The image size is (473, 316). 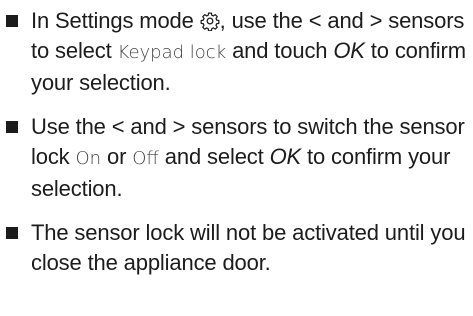 I want to click on display-text-off: Off, so click(x=145, y=158).